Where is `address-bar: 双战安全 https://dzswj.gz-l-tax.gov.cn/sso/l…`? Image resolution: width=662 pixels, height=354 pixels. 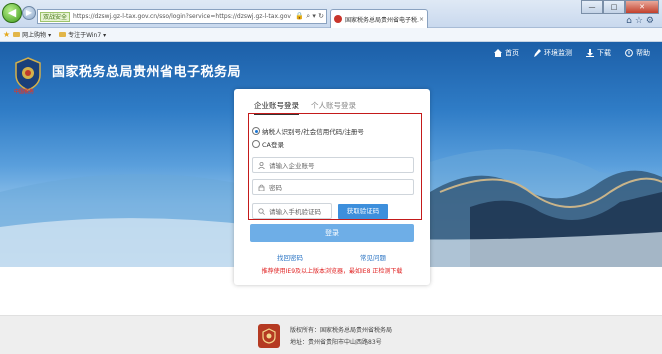
address-bar: 双战安全 https://dzswj.gz-l-tax.gov.cn/sso/l… is located at coordinates (182, 16).